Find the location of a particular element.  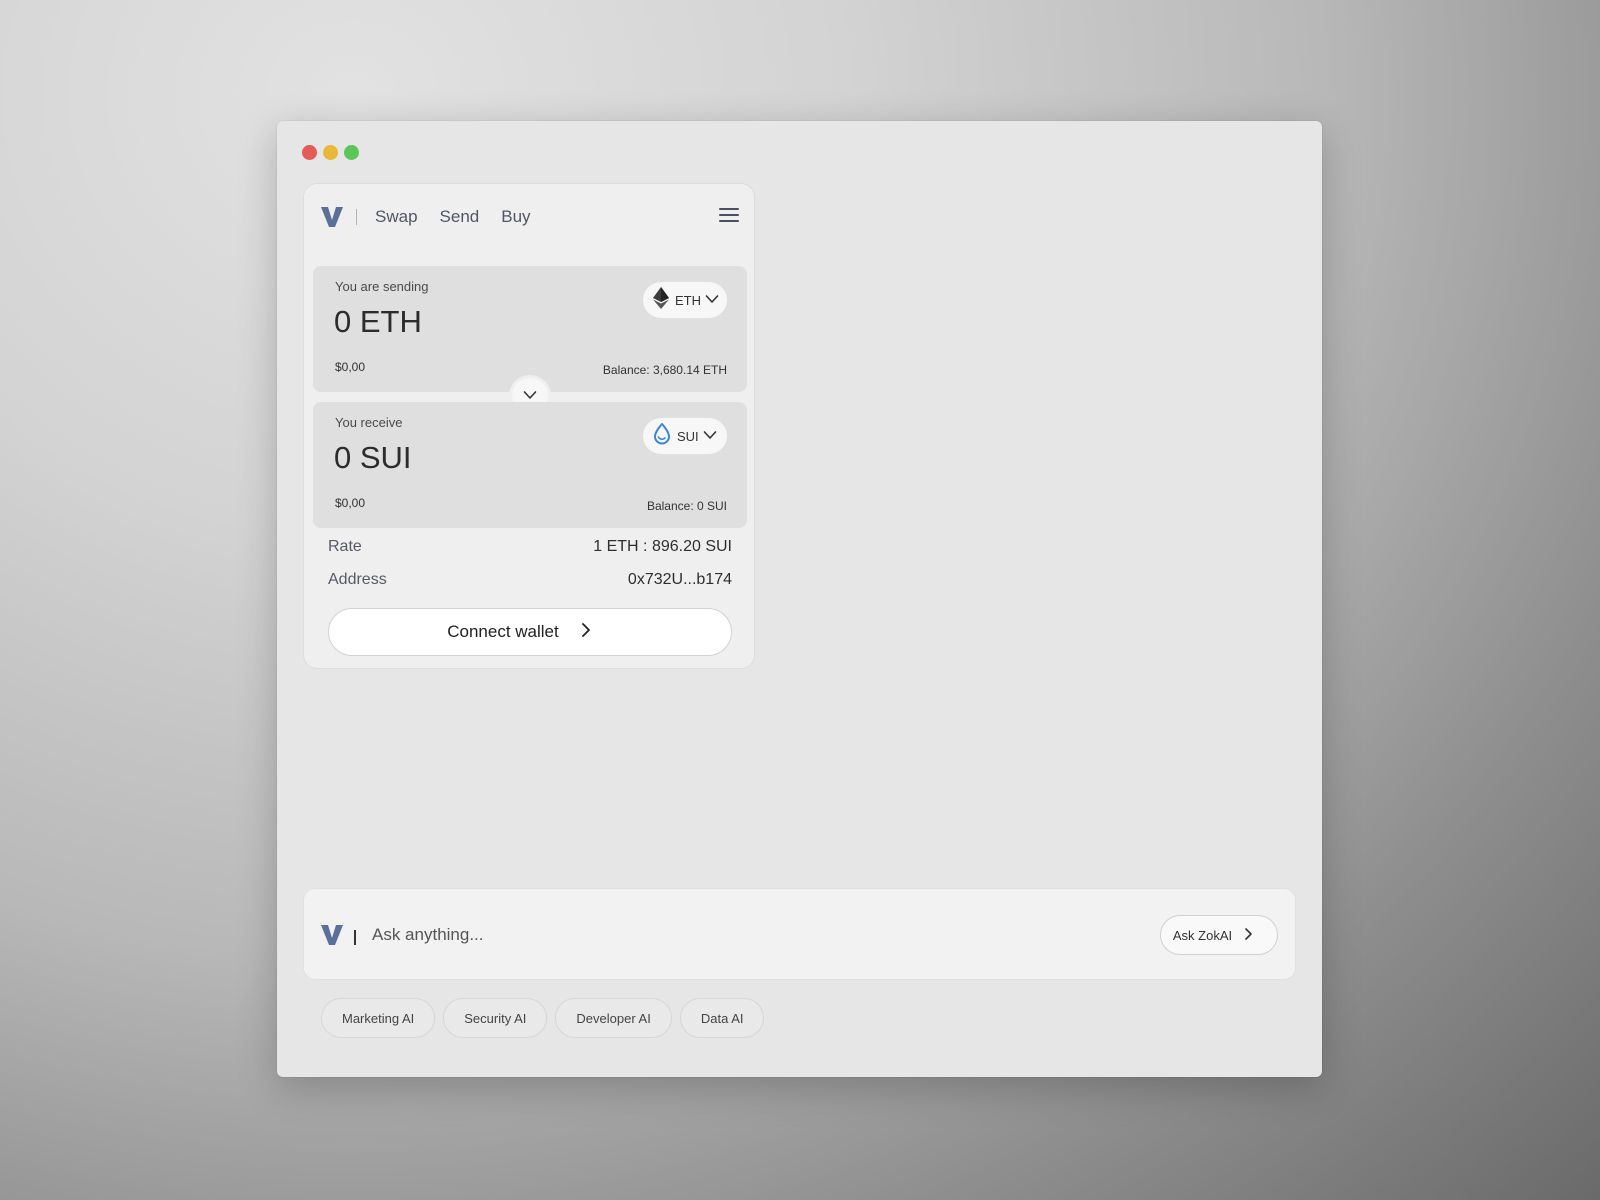

rate-row: Rate 1 ETH : 896.20 SUI is located at coordinates (530, 547).